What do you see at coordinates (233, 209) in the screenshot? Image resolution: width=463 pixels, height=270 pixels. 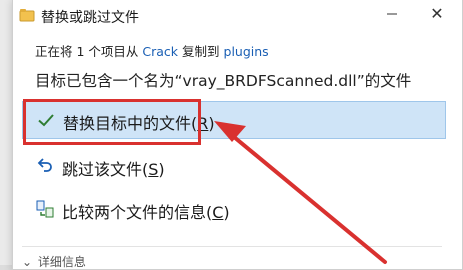 I see `compare-info-option: 比较两个文件的信息(C)` at bounding box center [233, 209].